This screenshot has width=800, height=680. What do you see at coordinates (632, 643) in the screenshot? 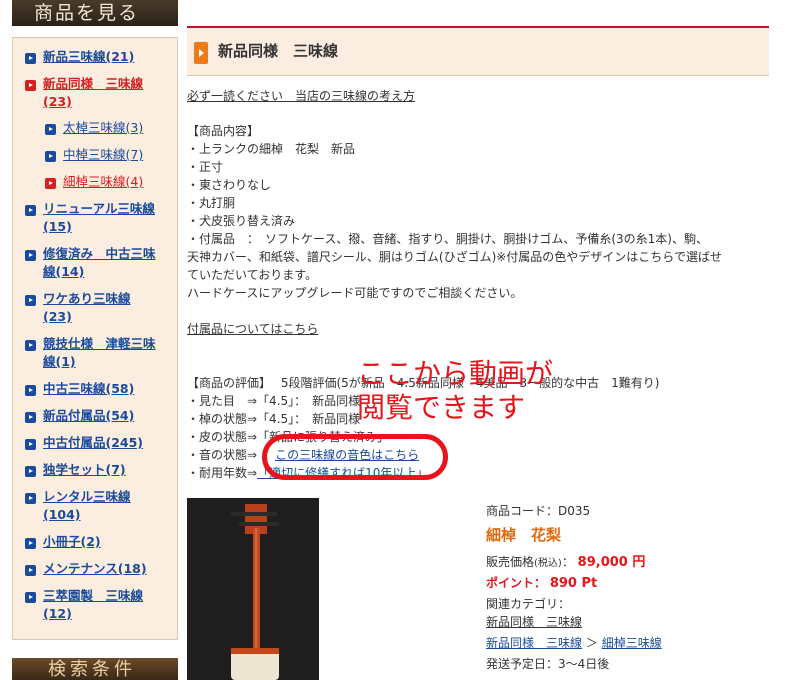
I see `category-link-hosozao: 細棹三味線` at bounding box center [632, 643].